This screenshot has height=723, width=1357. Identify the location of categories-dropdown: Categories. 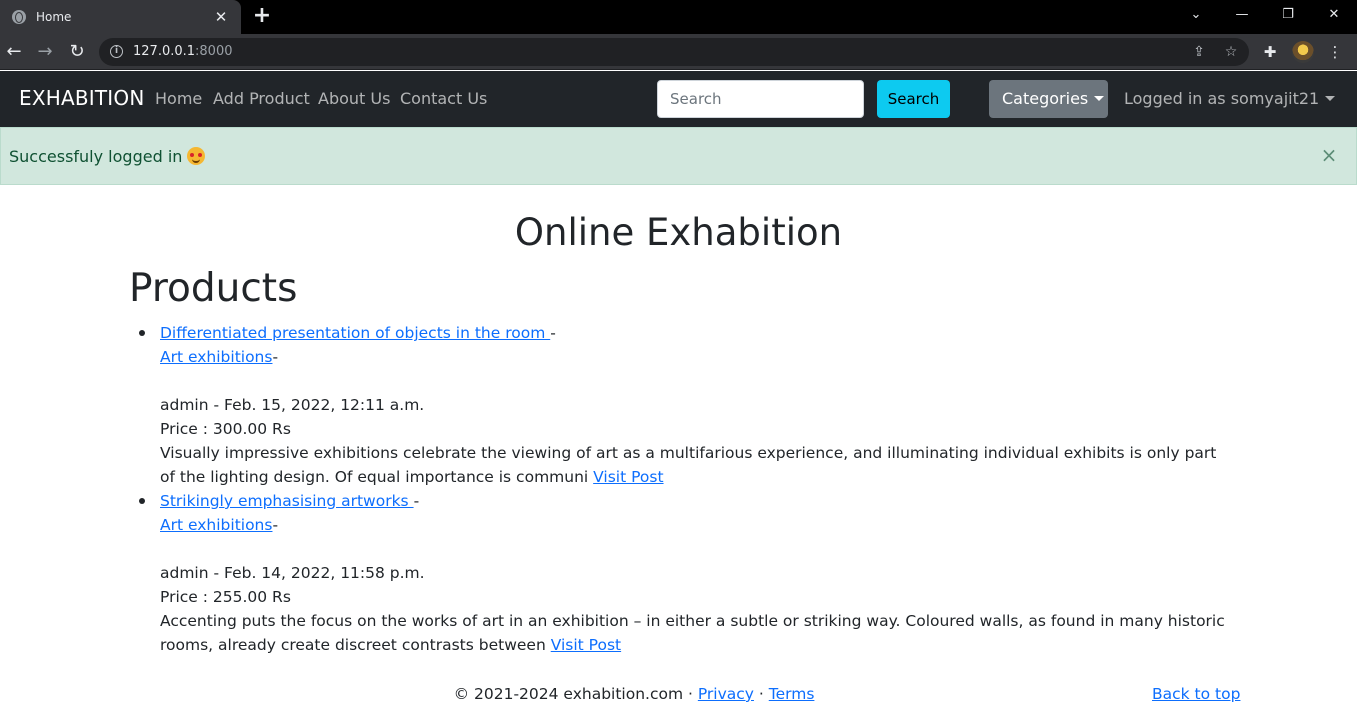
(1048, 99).